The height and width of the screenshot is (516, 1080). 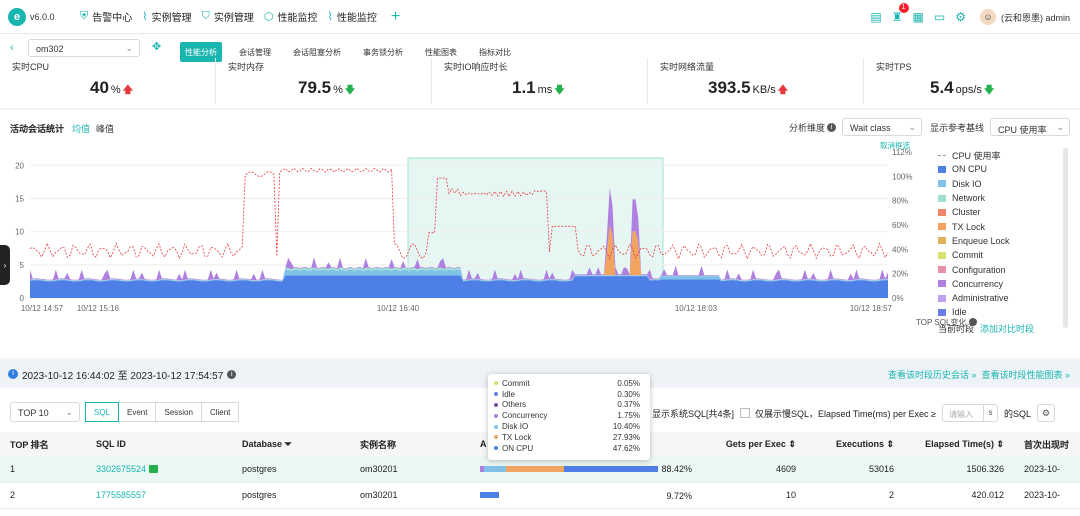 What do you see at coordinates (970, 413) in the screenshot?
I see `elapsed-threshold-input: 请输入 s` at bounding box center [970, 413].